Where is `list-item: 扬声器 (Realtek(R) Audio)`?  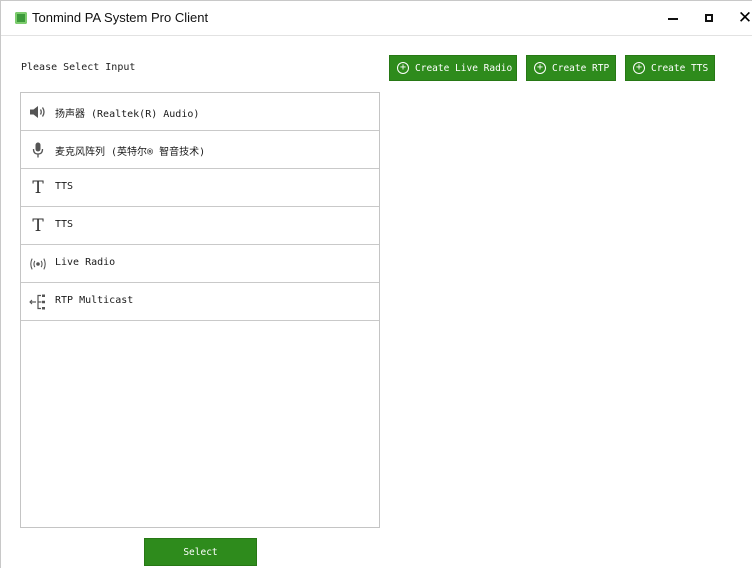 list-item: 扬声器 (Realtek(R) Audio) is located at coordinates (200, 112).